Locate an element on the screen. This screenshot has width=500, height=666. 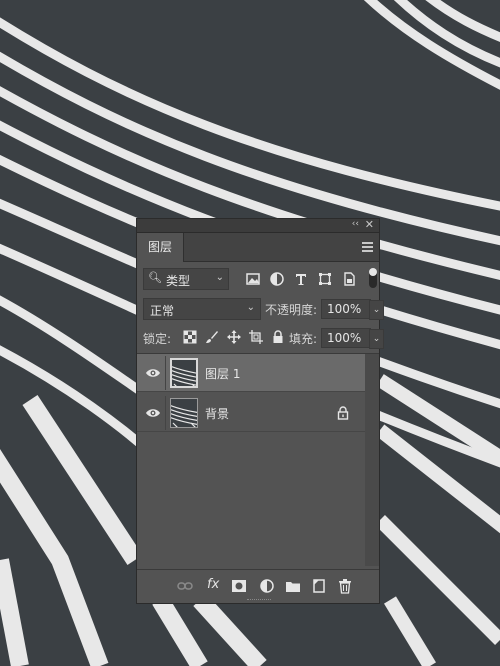
filter-toggle-switch is located at coordinates (373, 278).